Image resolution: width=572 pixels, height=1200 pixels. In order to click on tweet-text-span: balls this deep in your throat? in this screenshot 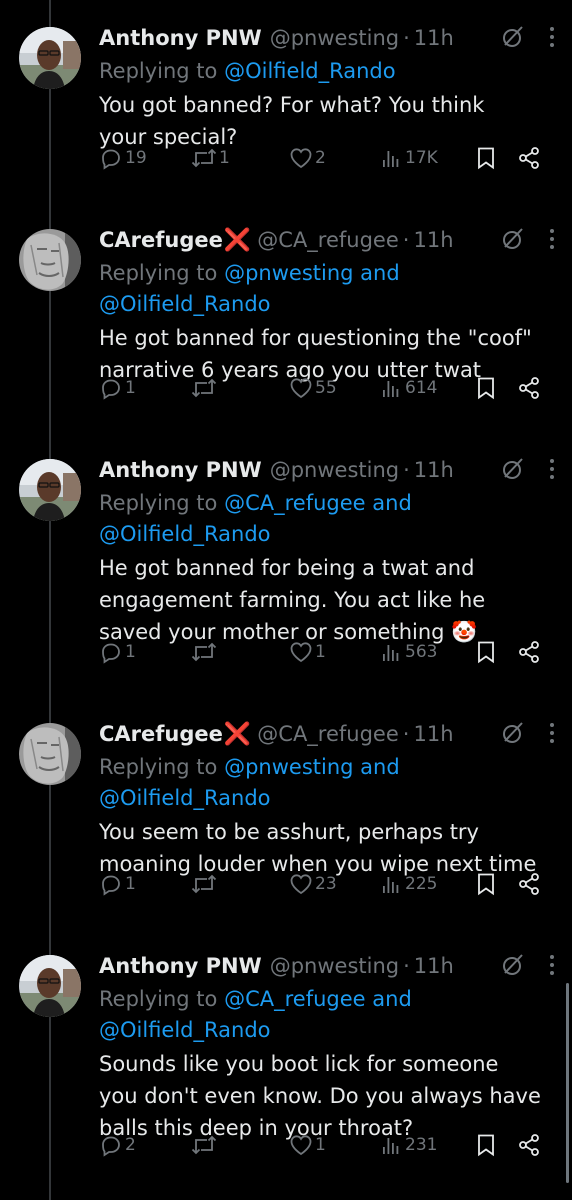, I will do `click(256, 1128)`.